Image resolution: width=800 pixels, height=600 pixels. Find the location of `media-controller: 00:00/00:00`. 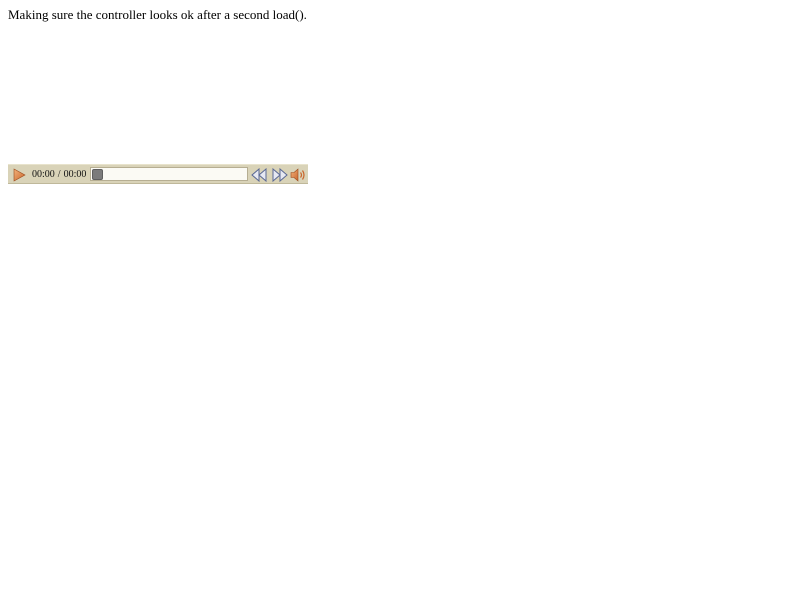

media-controller: 00:00/00:00 is located at coordinates (158, 174).